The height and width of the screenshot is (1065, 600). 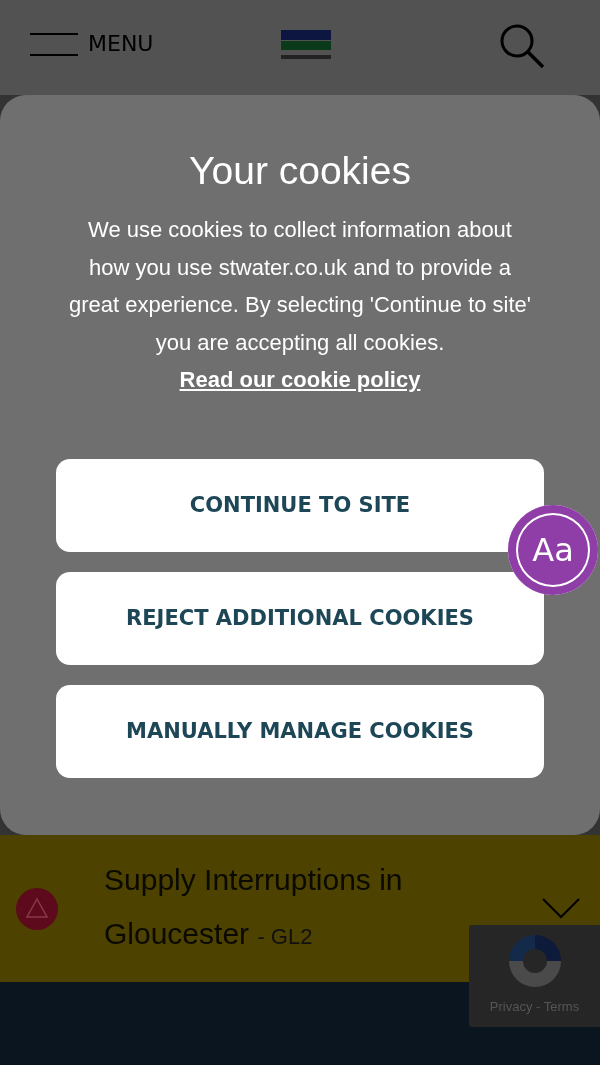 I want to click on dialog-title: Your cookies, so click(x=300, y=171).